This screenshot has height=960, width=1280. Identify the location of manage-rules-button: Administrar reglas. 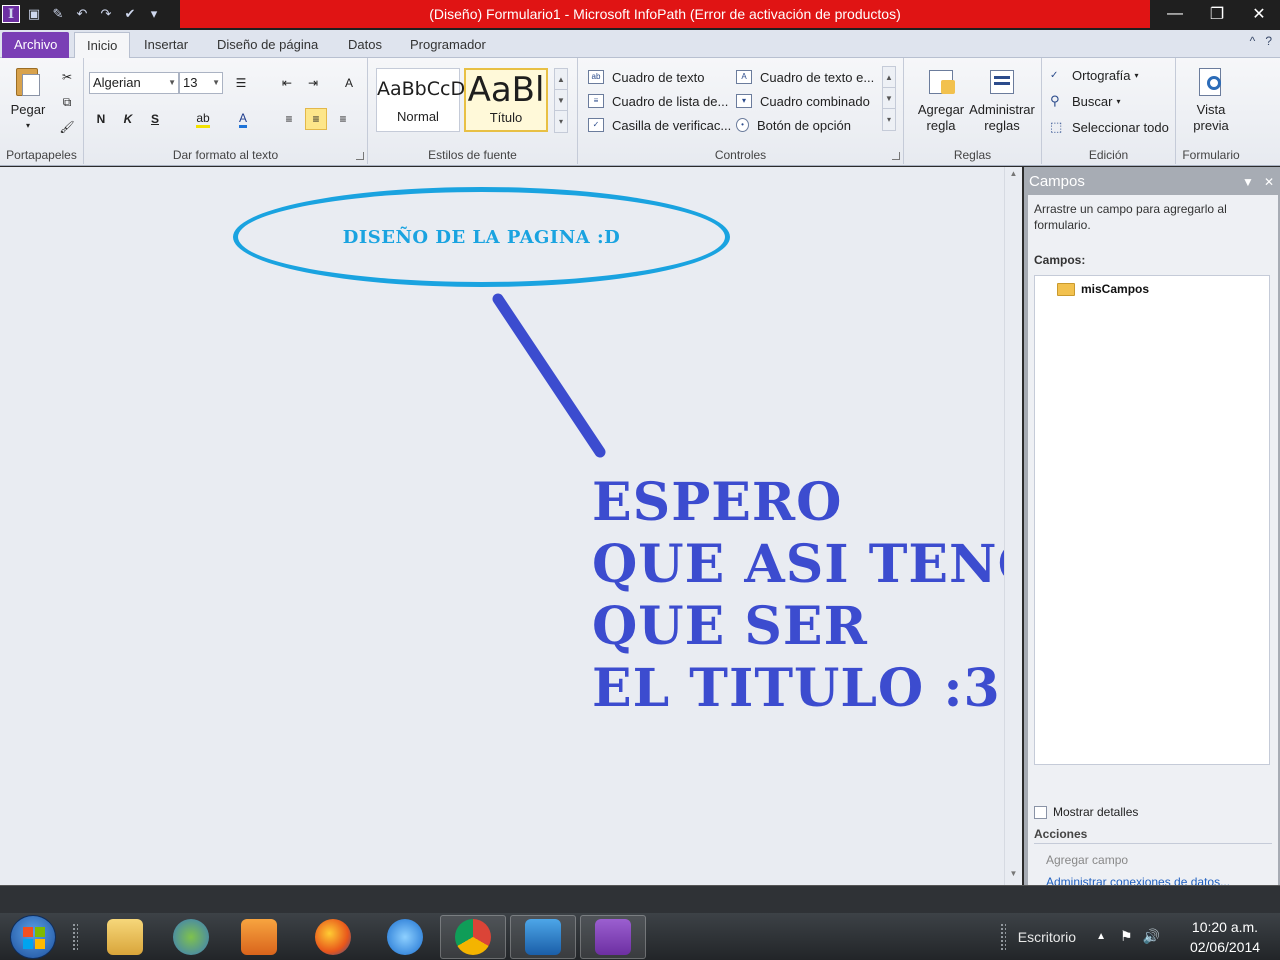
(1002, 100).